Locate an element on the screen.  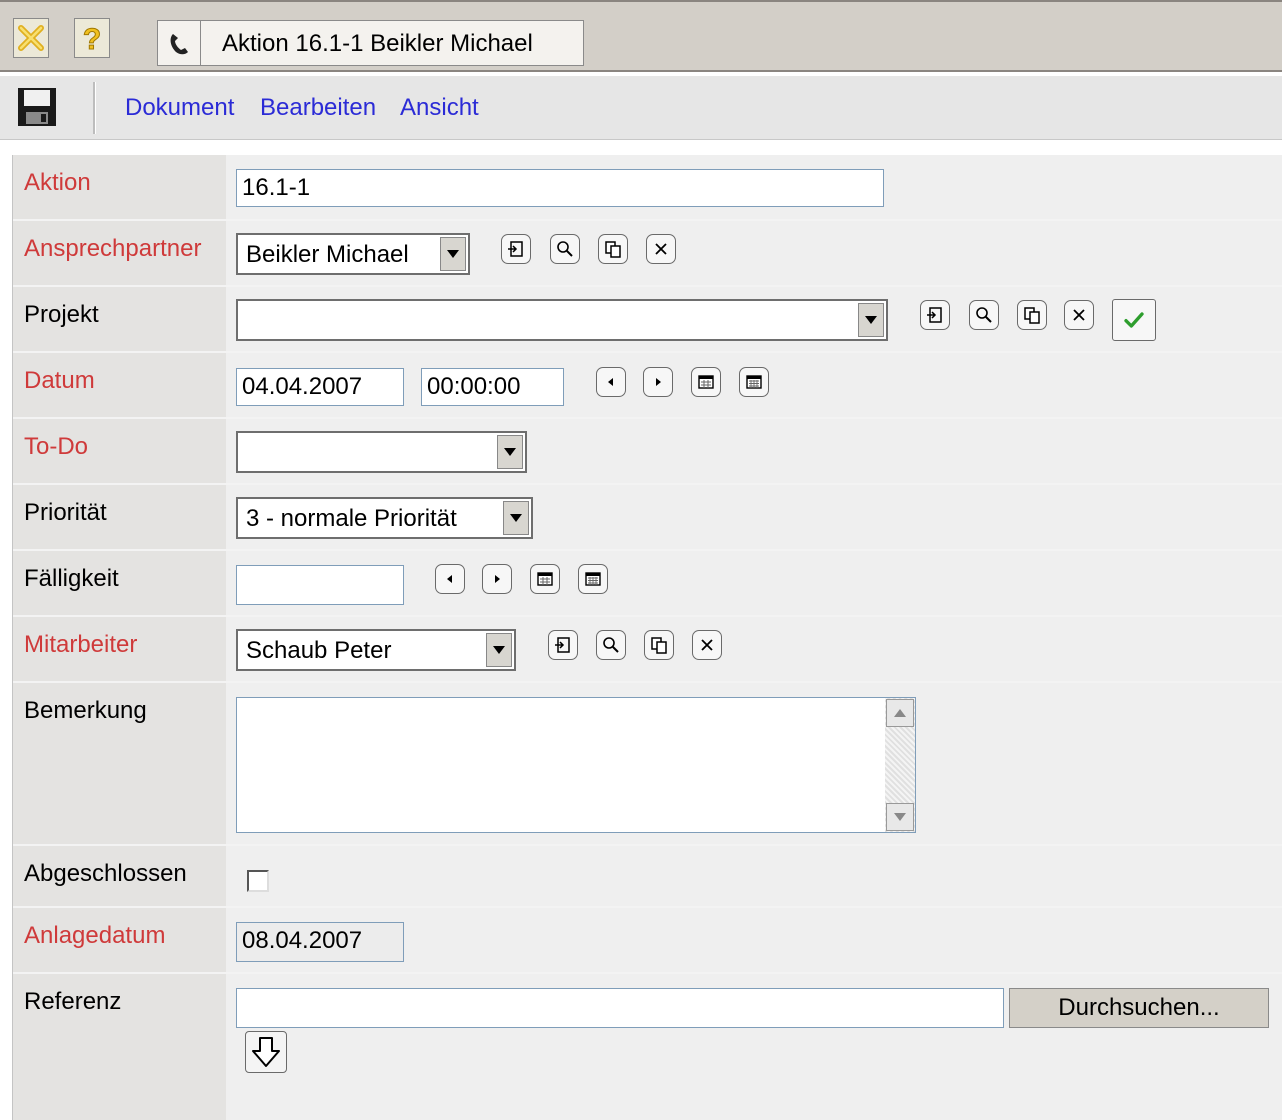
help-icon: ? is located at coordinates (92, 38).